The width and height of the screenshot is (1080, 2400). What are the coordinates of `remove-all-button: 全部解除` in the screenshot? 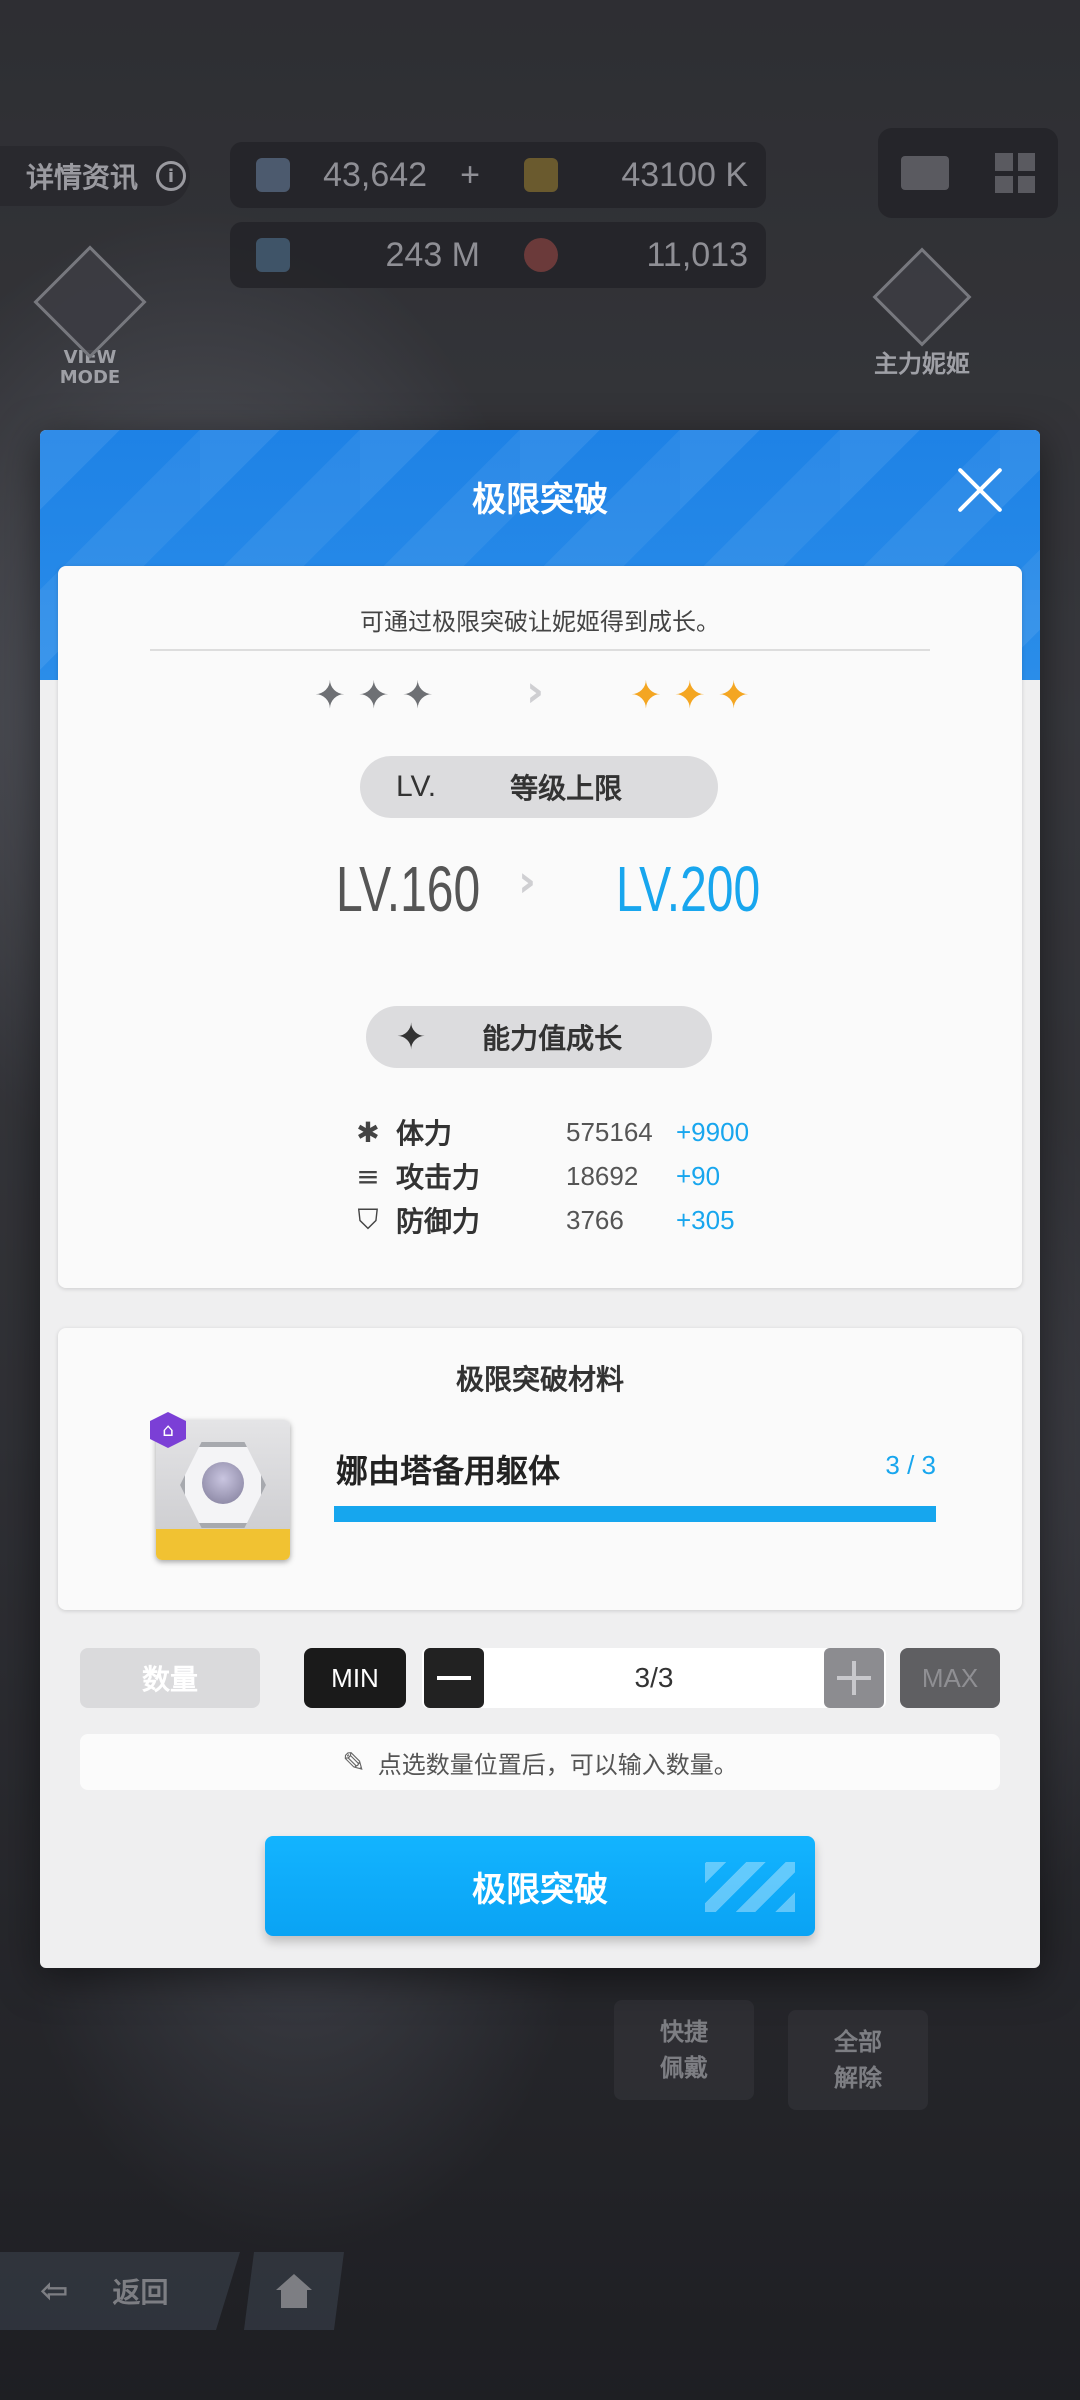 It's located at (858, 2060).